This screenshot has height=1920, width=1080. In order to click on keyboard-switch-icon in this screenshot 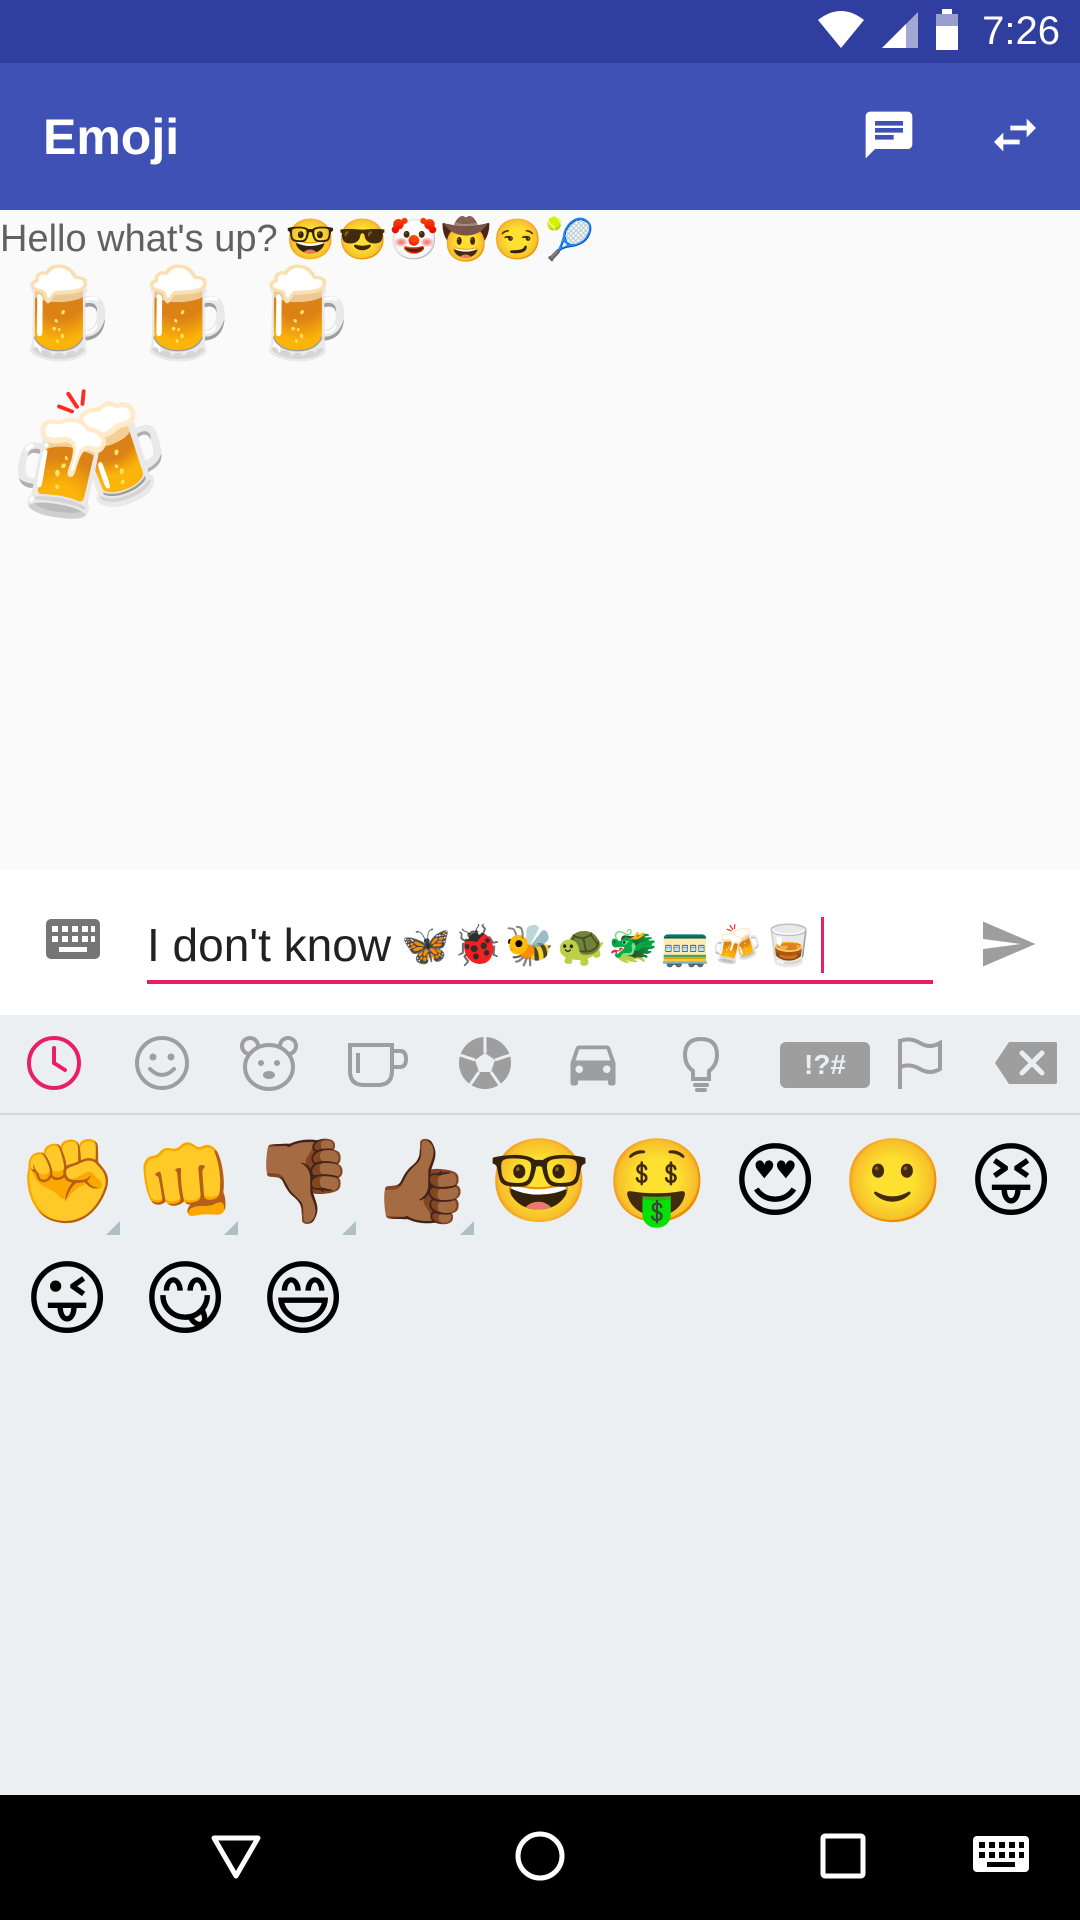, I will do `click(1001, 1858)`.